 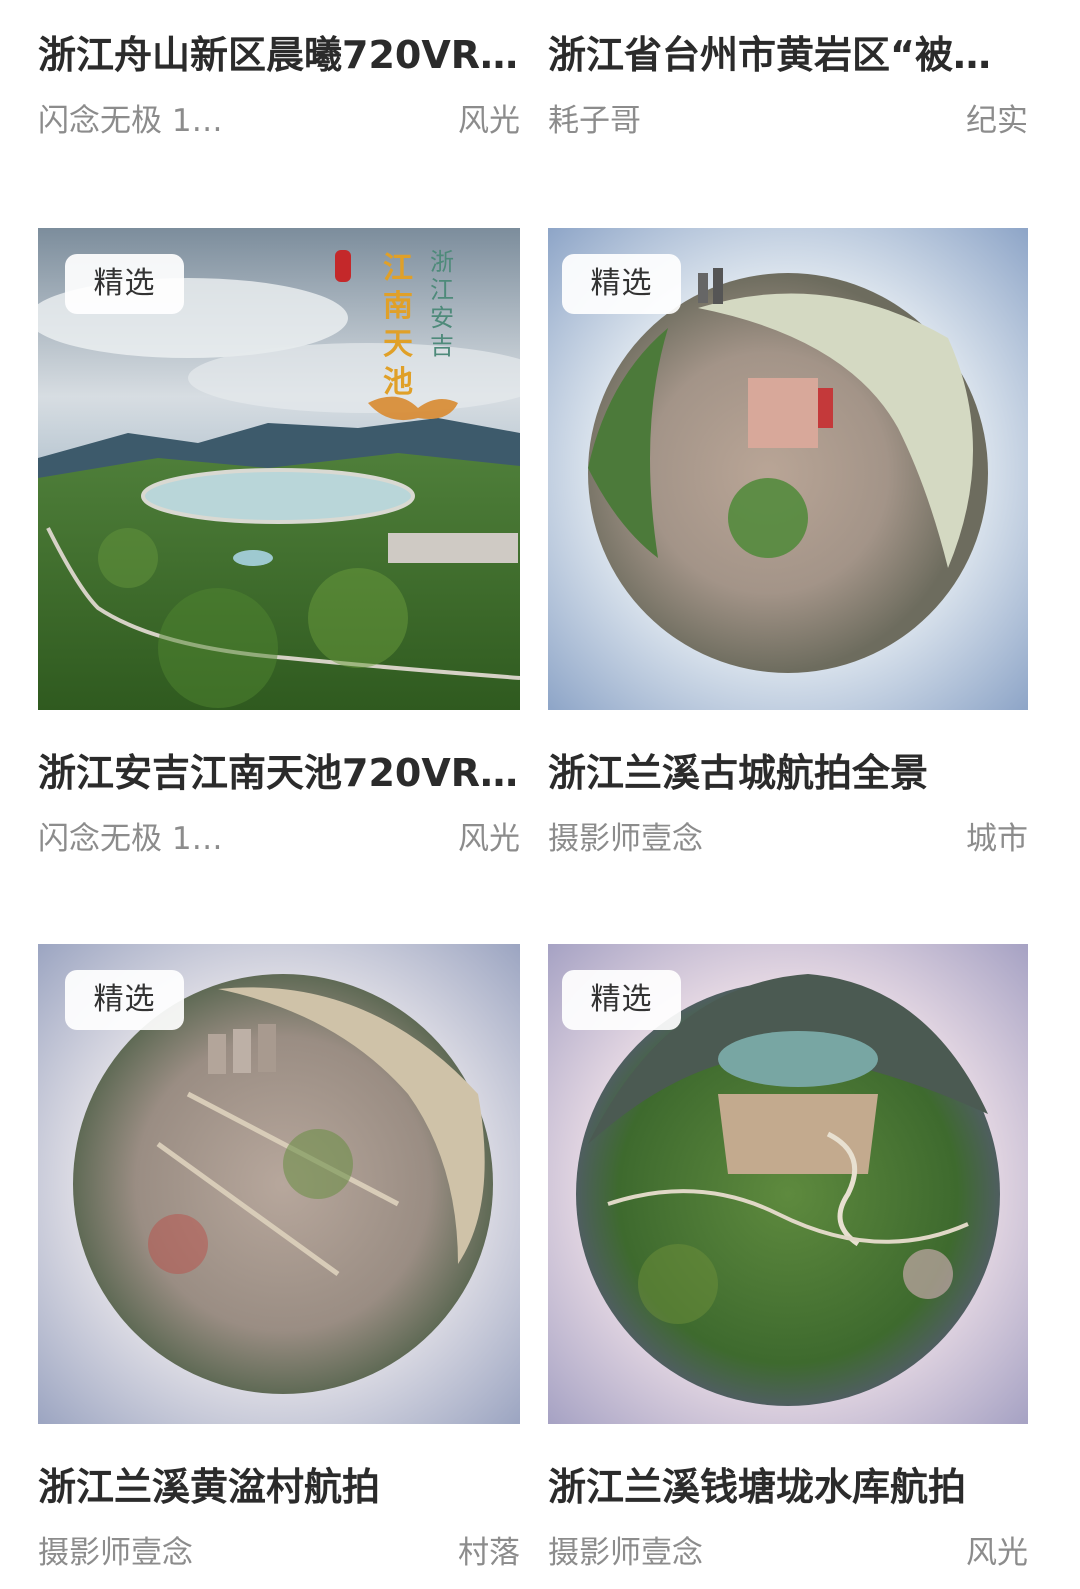 I want to click on panorama-thumbnail: 江 南 天 池 浙 江 安 吉 精选, so click(x=279, y=469).